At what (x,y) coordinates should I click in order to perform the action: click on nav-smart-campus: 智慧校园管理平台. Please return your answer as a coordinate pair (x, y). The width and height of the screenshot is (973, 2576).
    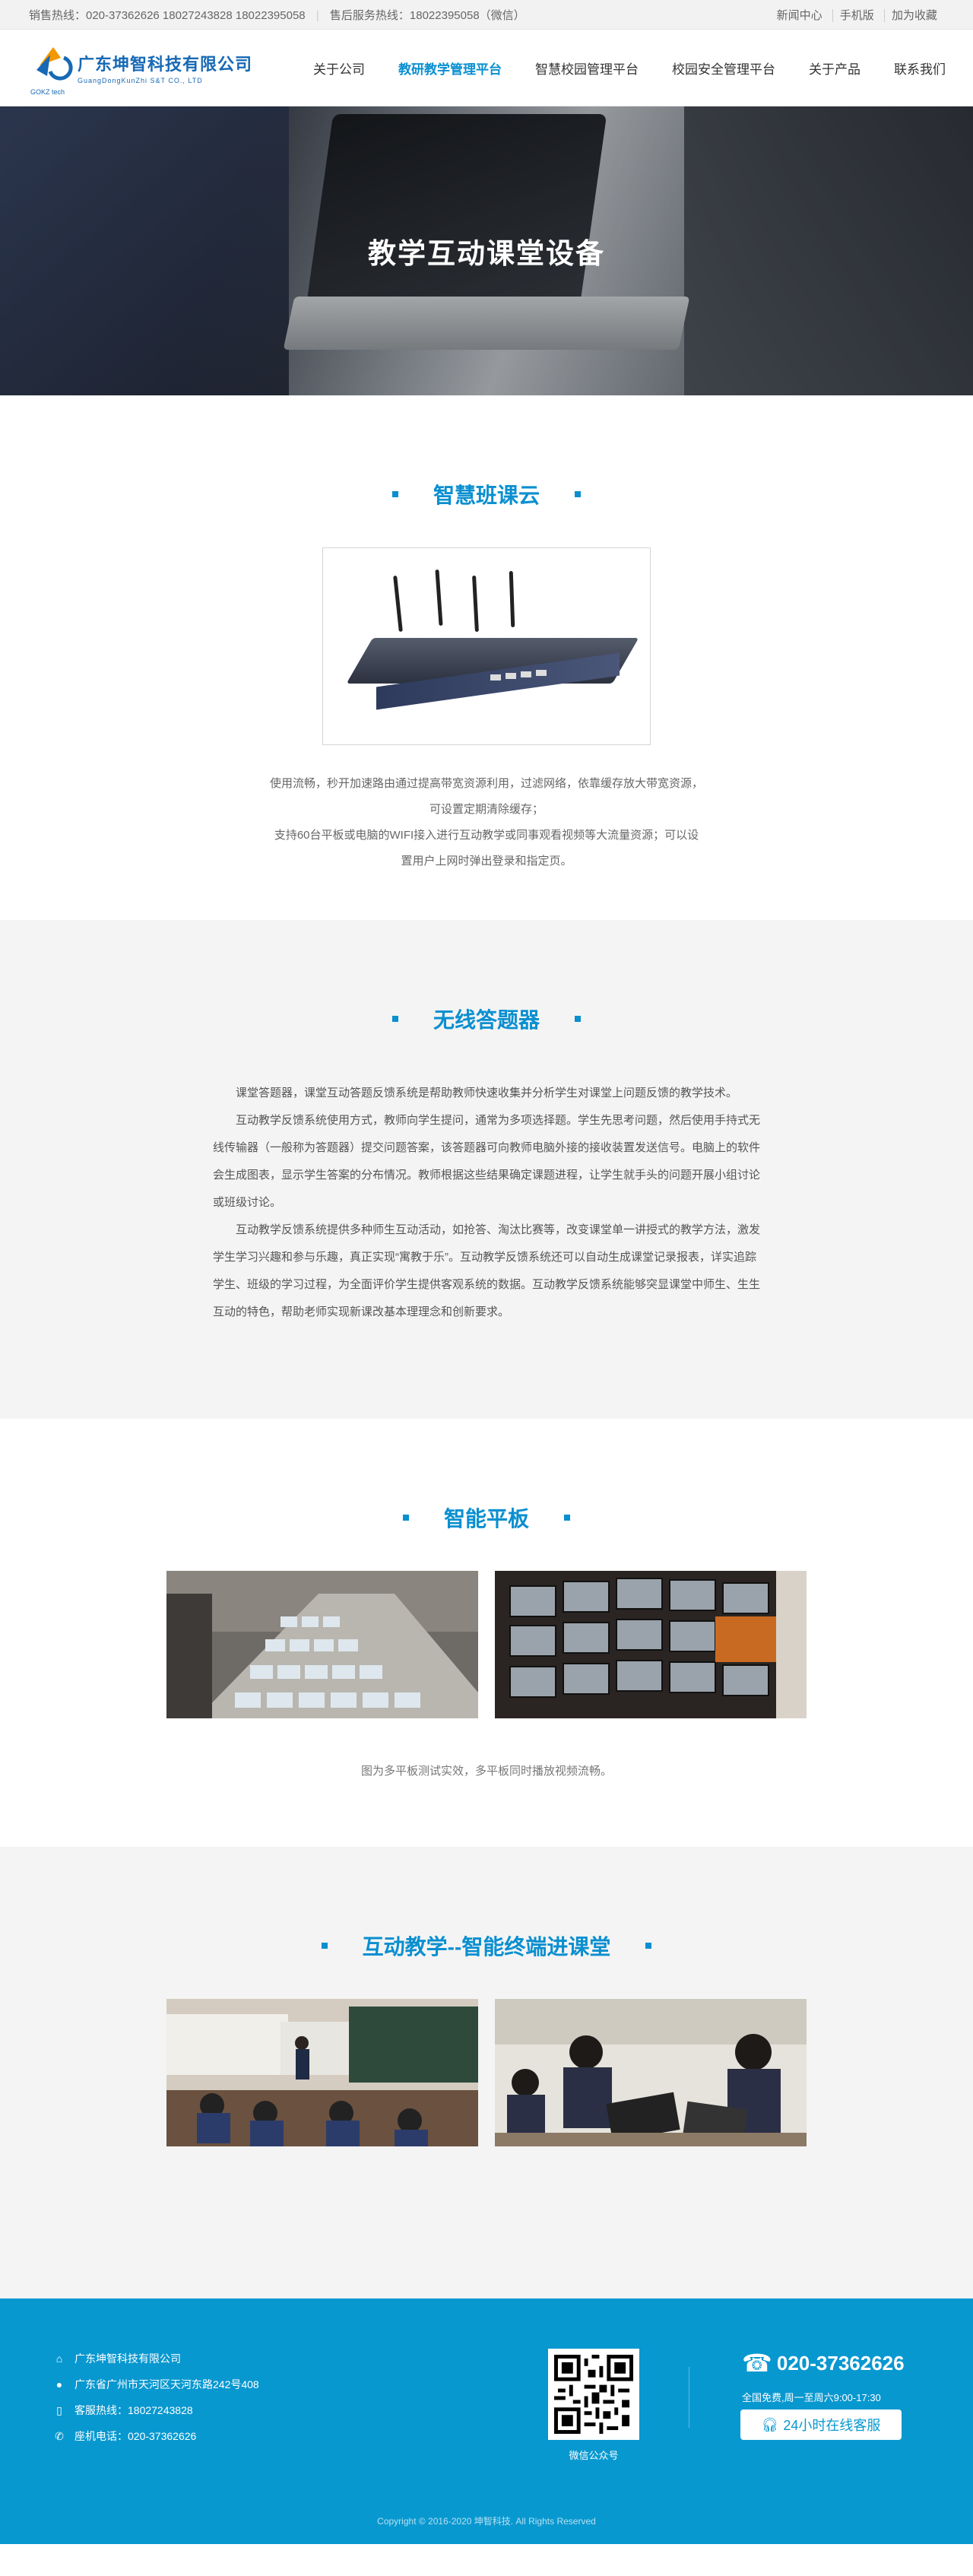
    Looking at the image, I should click on (587, 68).